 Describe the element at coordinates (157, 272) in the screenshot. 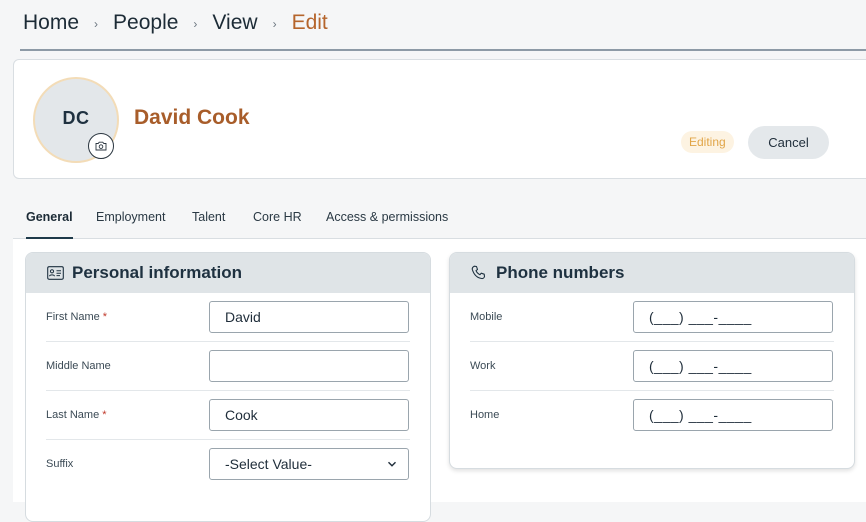

I see `panel-title: Personal information` at that location.